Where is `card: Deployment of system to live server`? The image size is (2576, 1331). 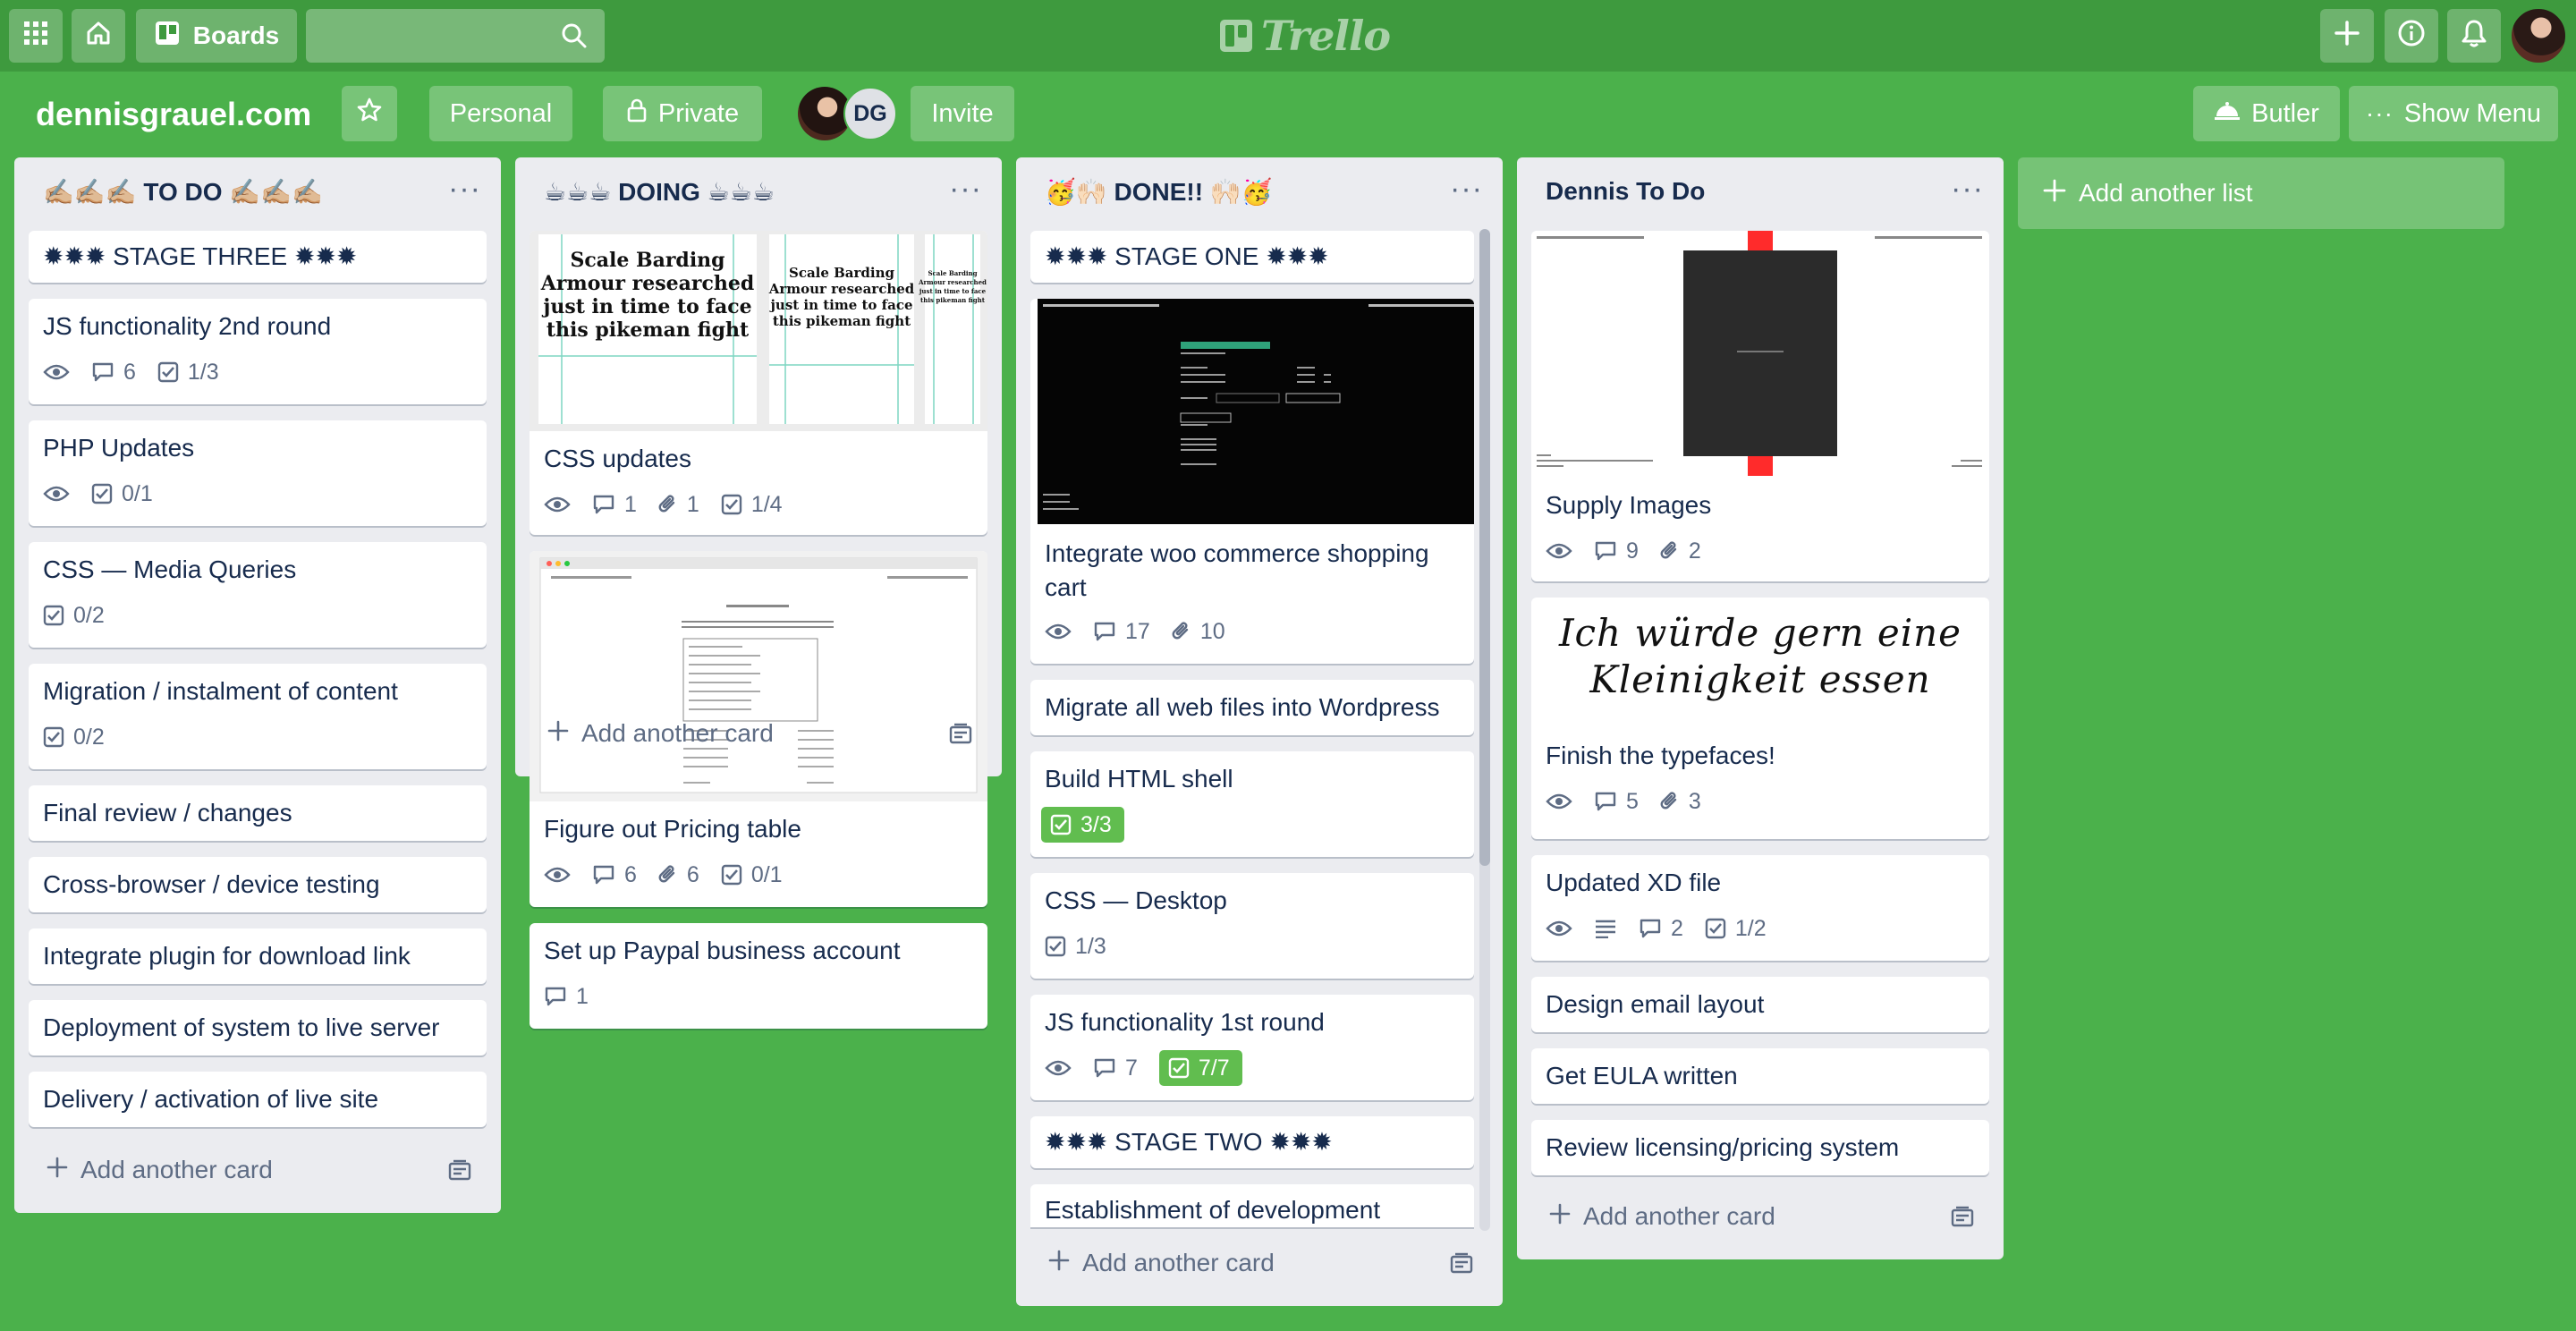 card: Deployment of system to live server is located at coordinates (258, 1028).